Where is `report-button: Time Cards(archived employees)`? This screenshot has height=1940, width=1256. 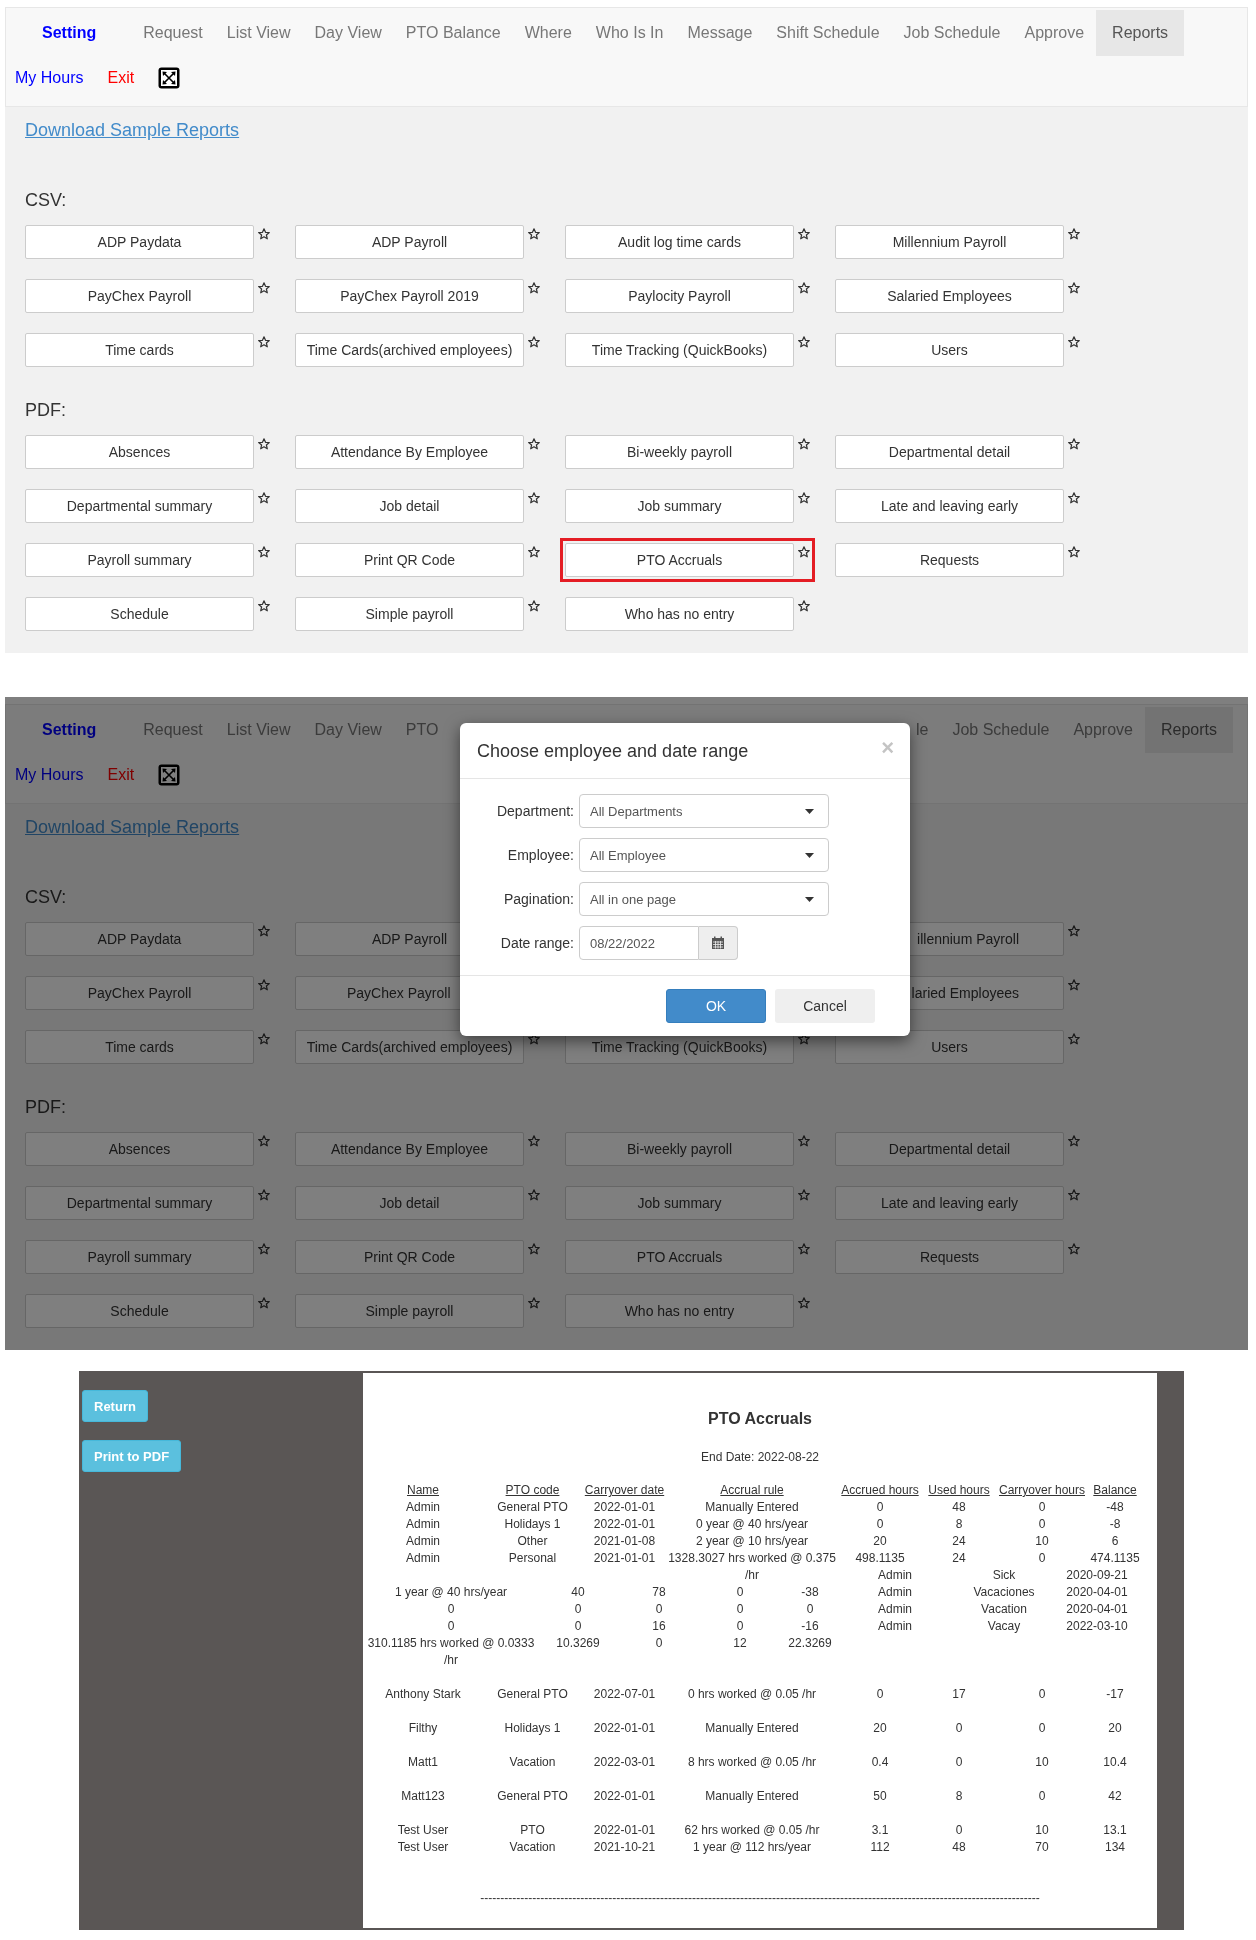
report-button: Time Cards(archived employees) is located at coordinates (409, 350).